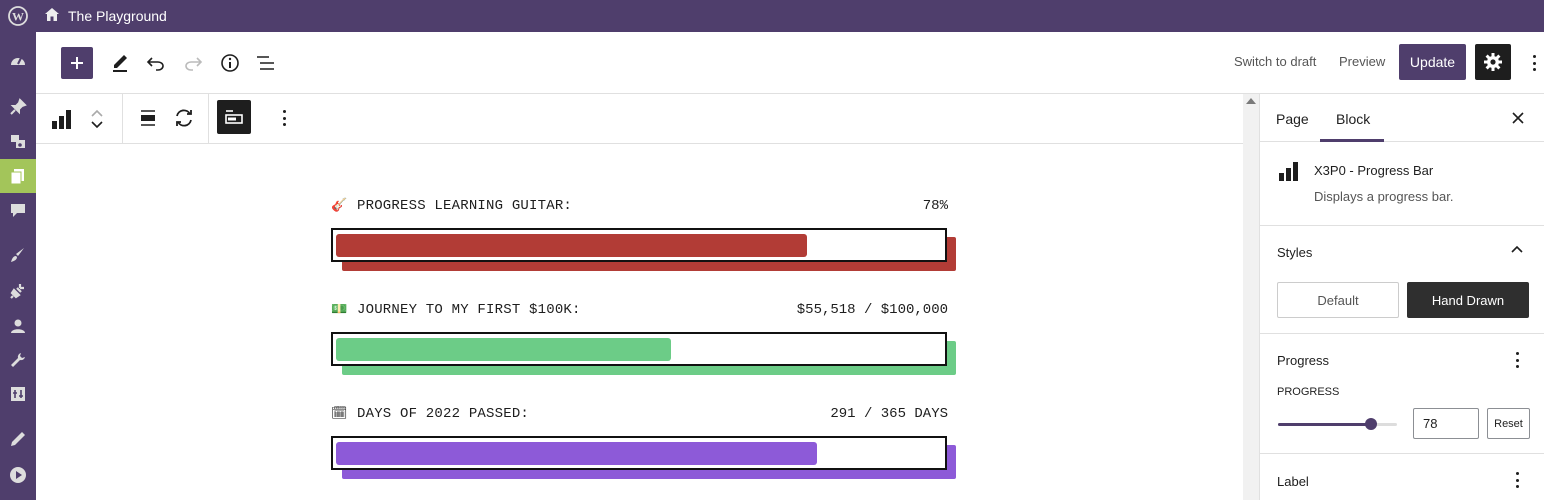 The height and width of the screenshot is (500, 1544). I want to click on more-options-button, so click(1534, 63).